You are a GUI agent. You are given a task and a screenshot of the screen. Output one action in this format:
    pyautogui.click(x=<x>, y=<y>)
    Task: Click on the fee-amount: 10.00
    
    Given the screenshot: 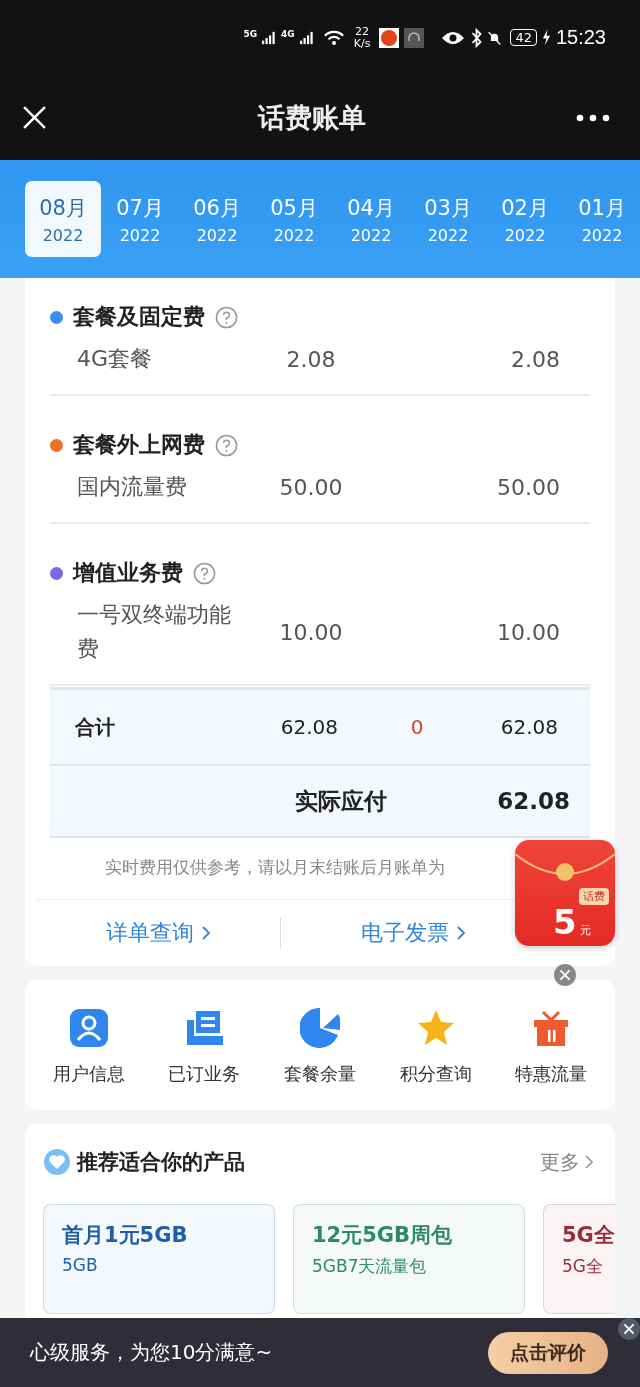 What is the action you would take?
    pyautogui.click(x=311, y=632)
    